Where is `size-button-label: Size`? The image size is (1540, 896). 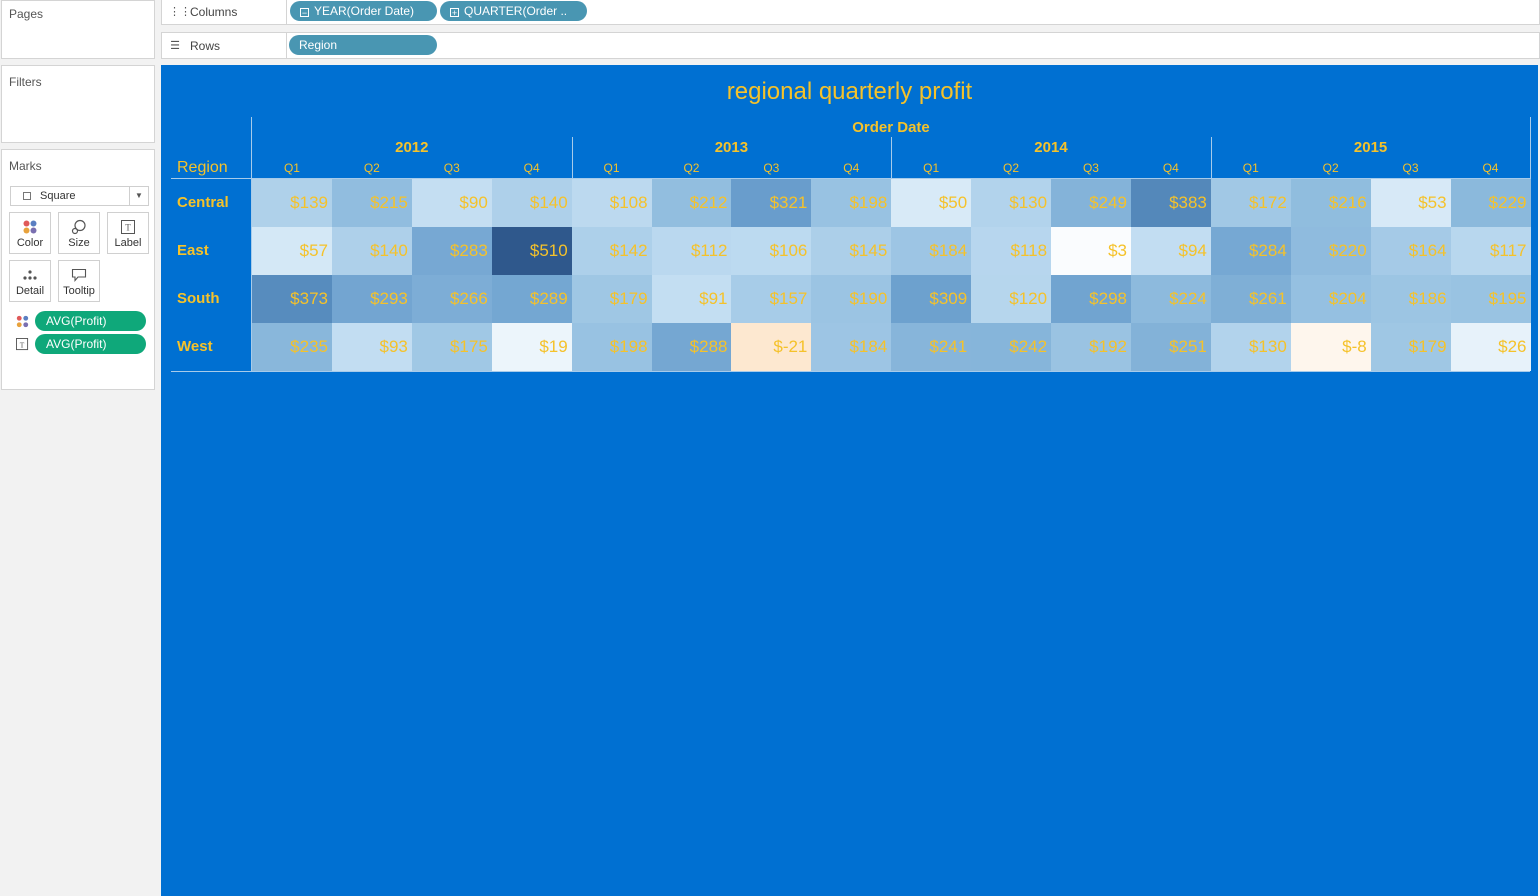
size-button-label: Size is located at coordinates (79, 243).